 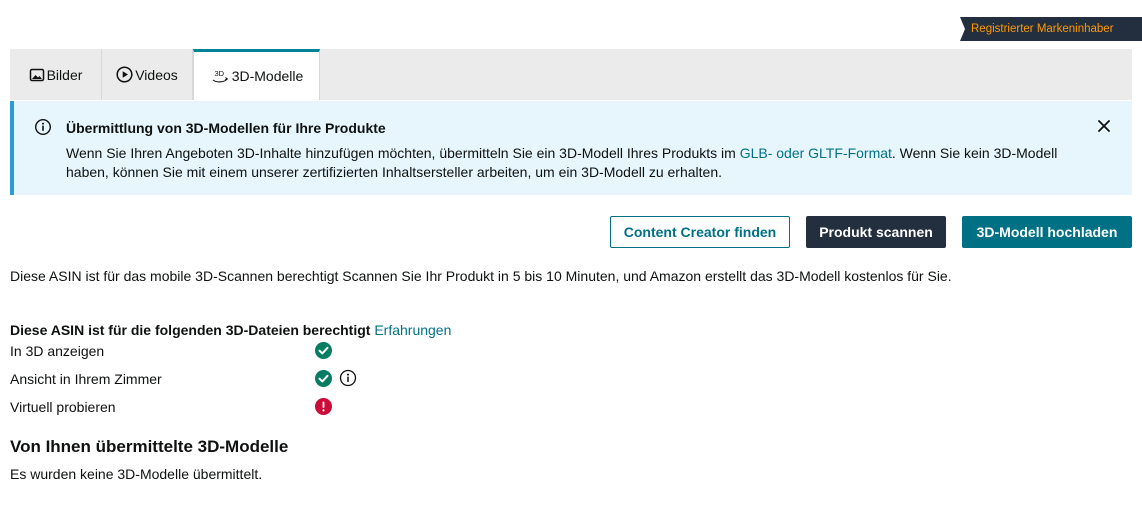 I want to click on feature-label-view-in-3d: In 3D anzeigen, so click(x=57, y=351).